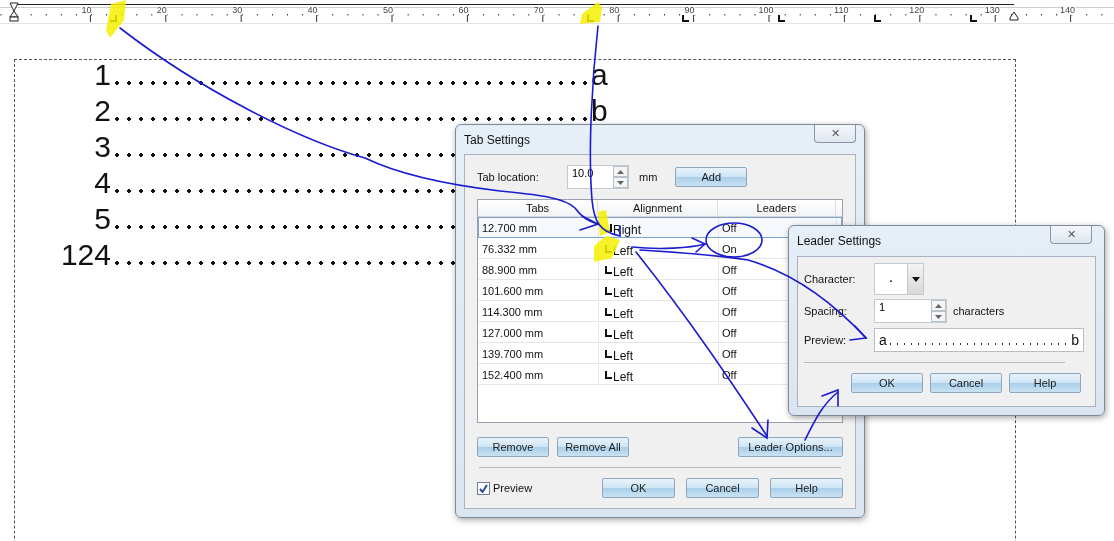 The height and width of the screenshot is (541, 1114). I want to click on checkbox-label: Preview, so click(513, 488).